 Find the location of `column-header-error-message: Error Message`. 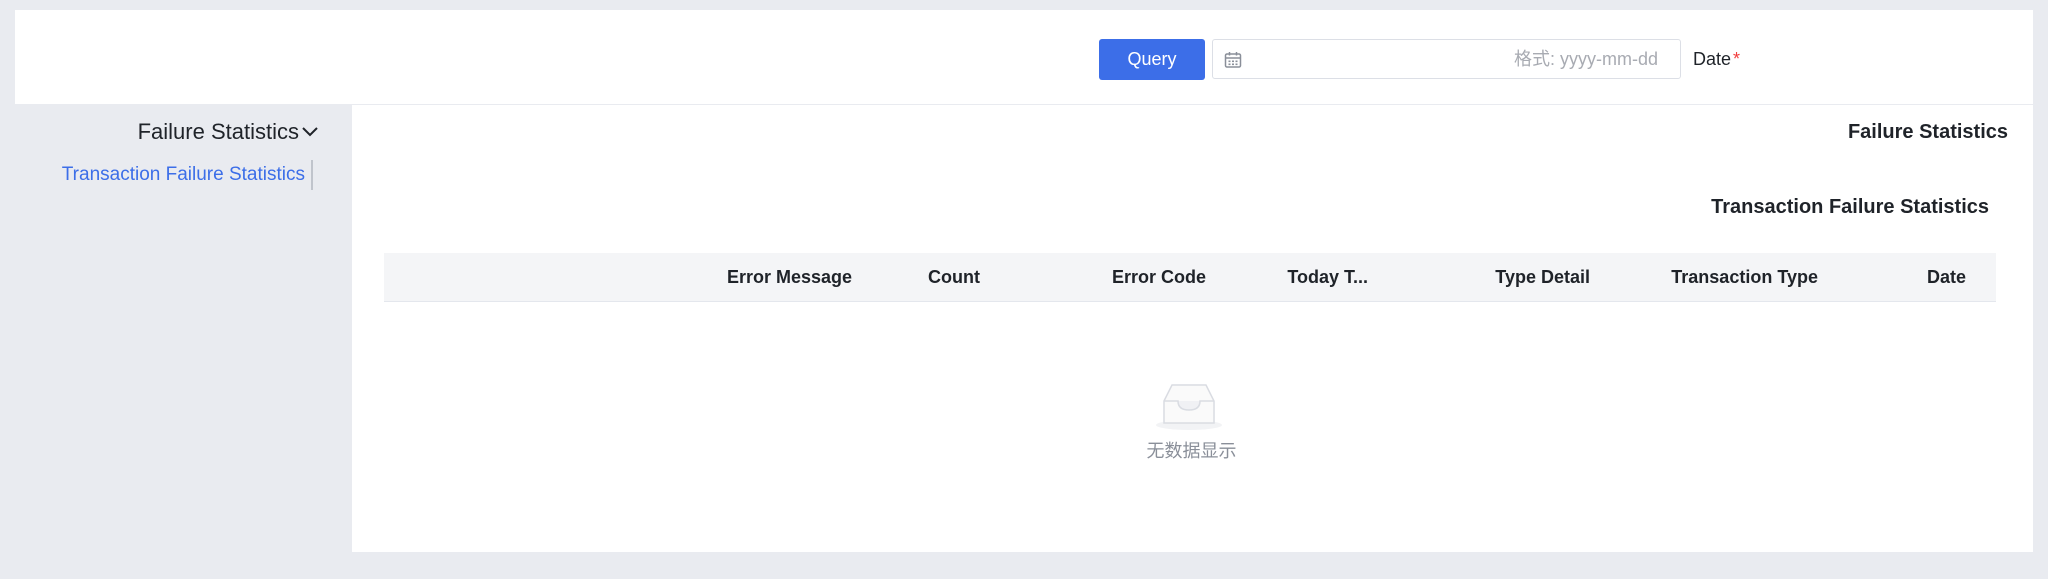

column-header-error-message: Error Message is located at coordinates (789, 277).